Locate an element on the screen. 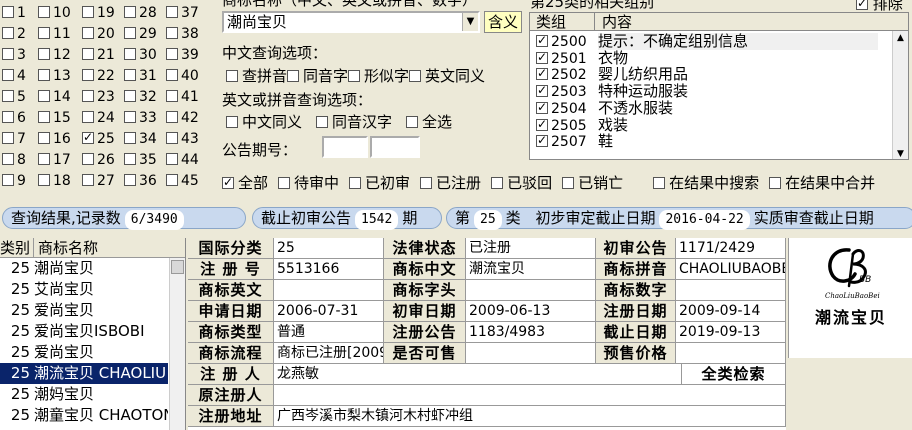 The image size is (912, 430). class-checkbox-7: 7 is located at coordinates (14, 139).